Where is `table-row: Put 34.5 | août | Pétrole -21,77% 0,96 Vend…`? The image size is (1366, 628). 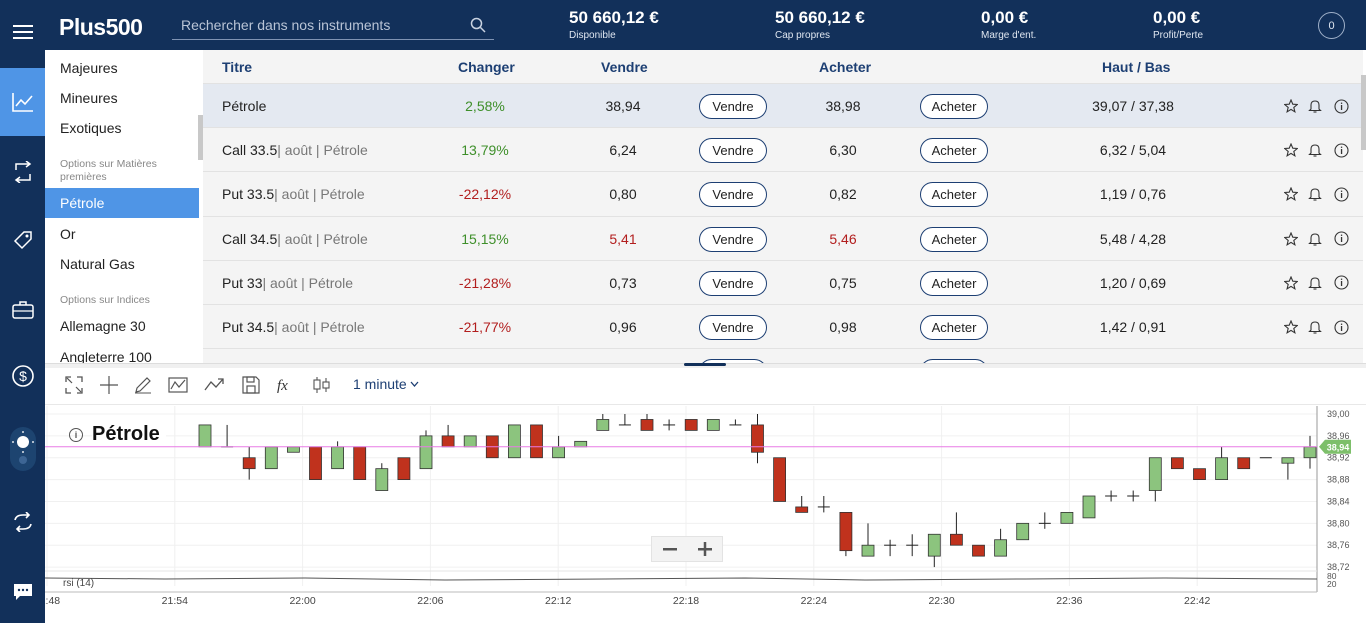 table-row: Put 34.5 | août | Pétrole -21,77% 0,96 Vend… is located at coordinates (783, 326).